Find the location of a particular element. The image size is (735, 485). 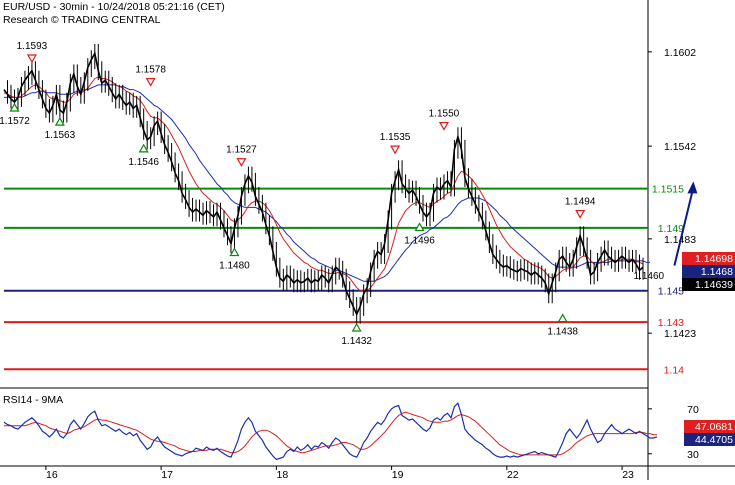

price-tag-label: 1.14639 is located at coordinates (714, 285).